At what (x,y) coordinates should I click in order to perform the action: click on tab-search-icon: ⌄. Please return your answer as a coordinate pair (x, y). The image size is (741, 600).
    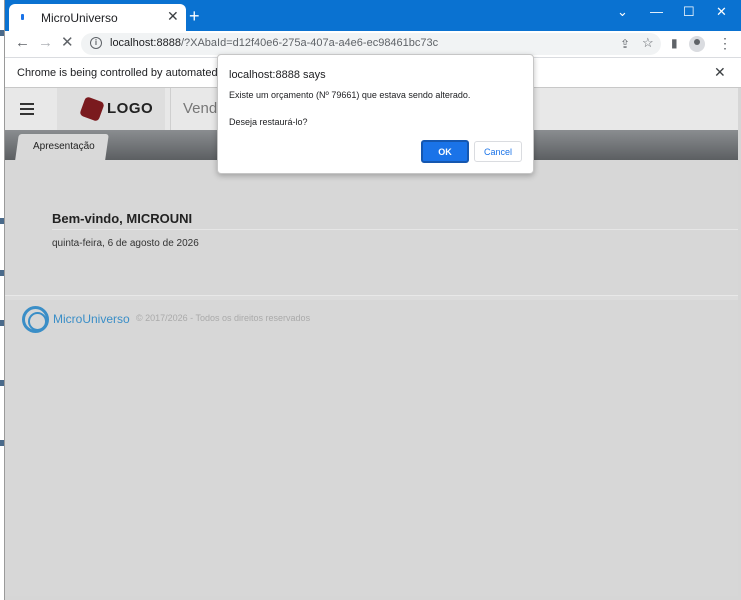
    Looking at the image, I should click on (622, 12).